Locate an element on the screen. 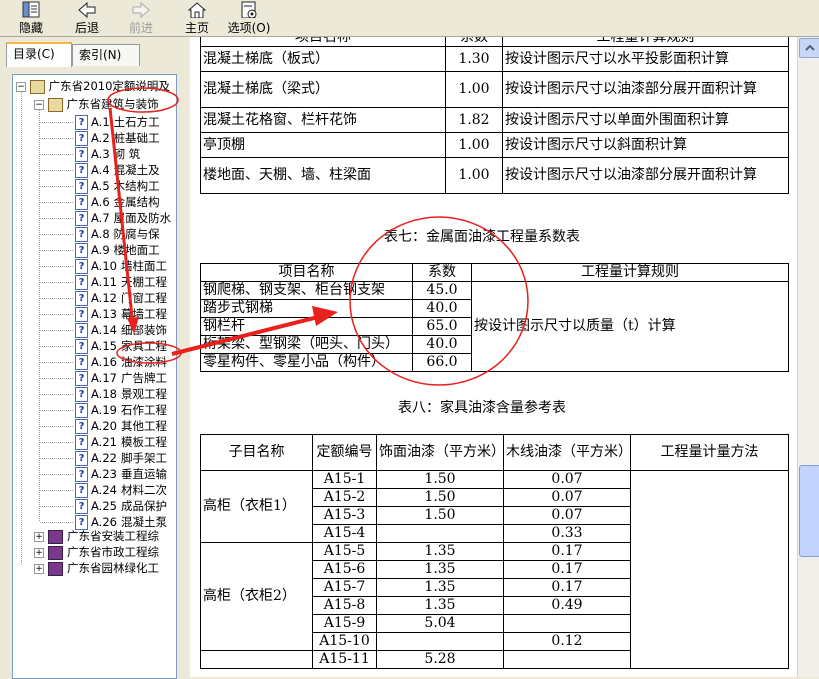  tree-item-label: 其他工程 is located at coordinates (143, 426).